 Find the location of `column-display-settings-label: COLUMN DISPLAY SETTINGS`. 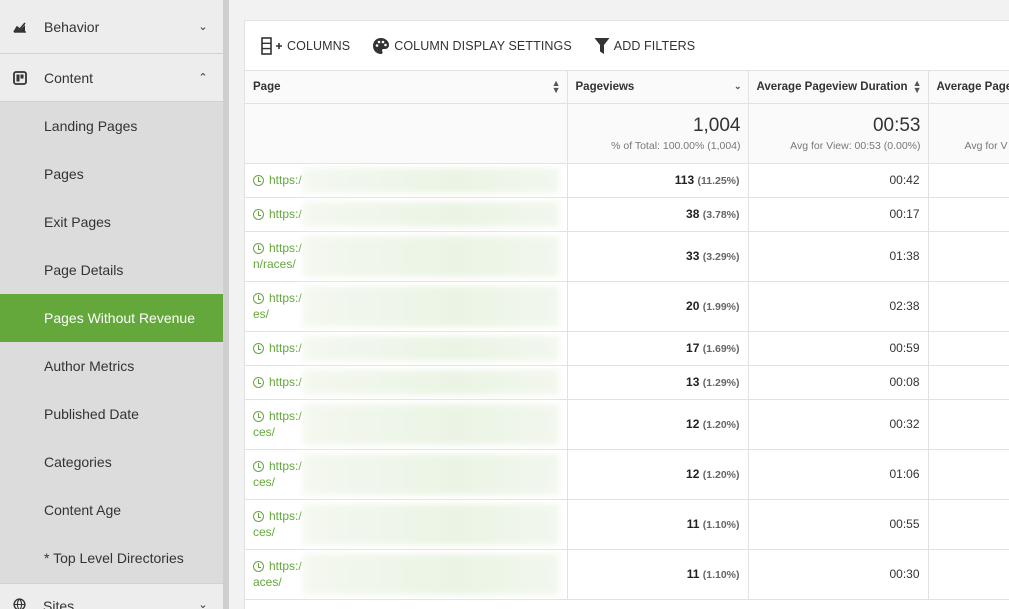

column-display-settings-label: COLUMN DISPLAY SETTINGS is located at coordinates (483, 45).